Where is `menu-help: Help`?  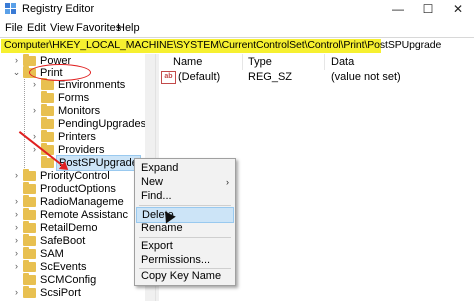
menu-help: Help is located at coordinates (128, 28).